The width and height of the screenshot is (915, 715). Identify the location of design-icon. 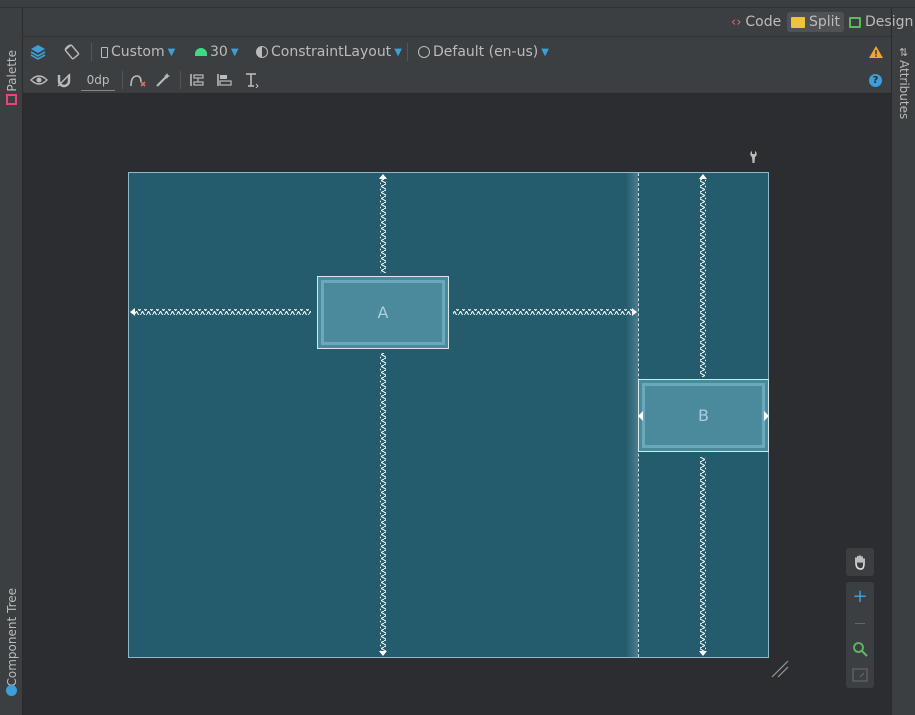
(855, 22).